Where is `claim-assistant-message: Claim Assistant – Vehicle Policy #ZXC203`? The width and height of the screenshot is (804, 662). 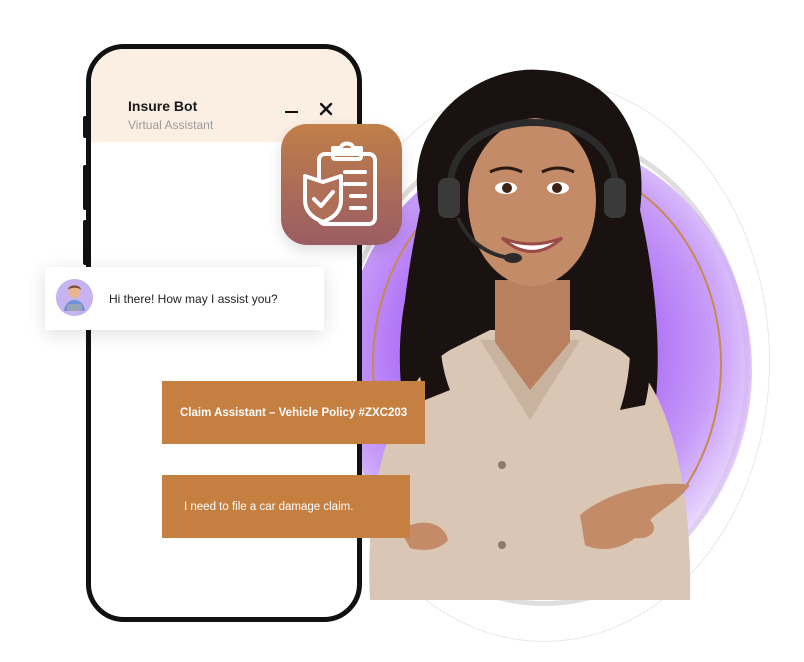 claim-assistant-message: Claim Assistant – Vehicle Policy #ZXC203 is located at coordinates (293, 412).